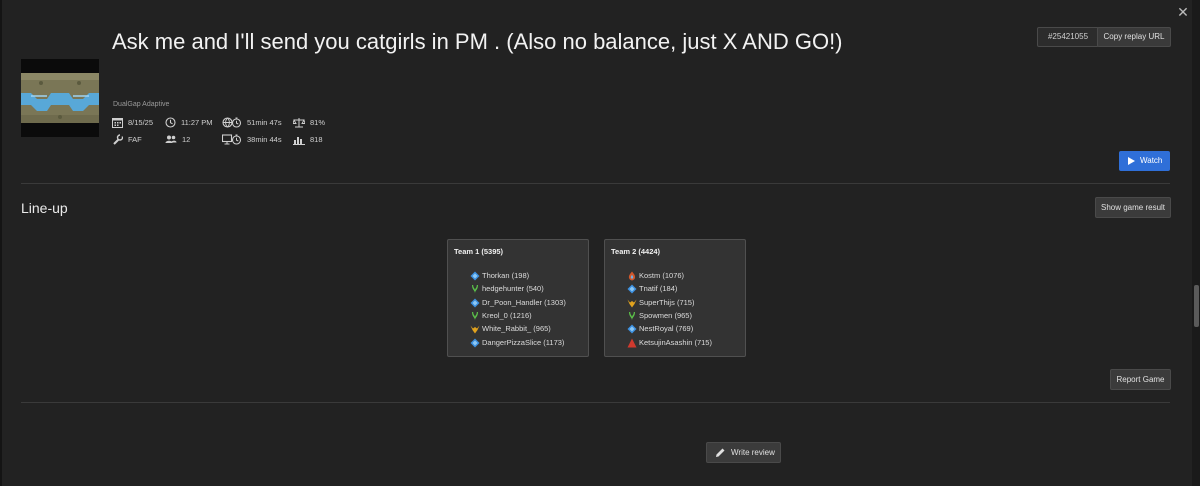  What do you see at coordinates (632, 276) in the screenshot?
I see `random-faction-icon` at bounding box center [632, 276].